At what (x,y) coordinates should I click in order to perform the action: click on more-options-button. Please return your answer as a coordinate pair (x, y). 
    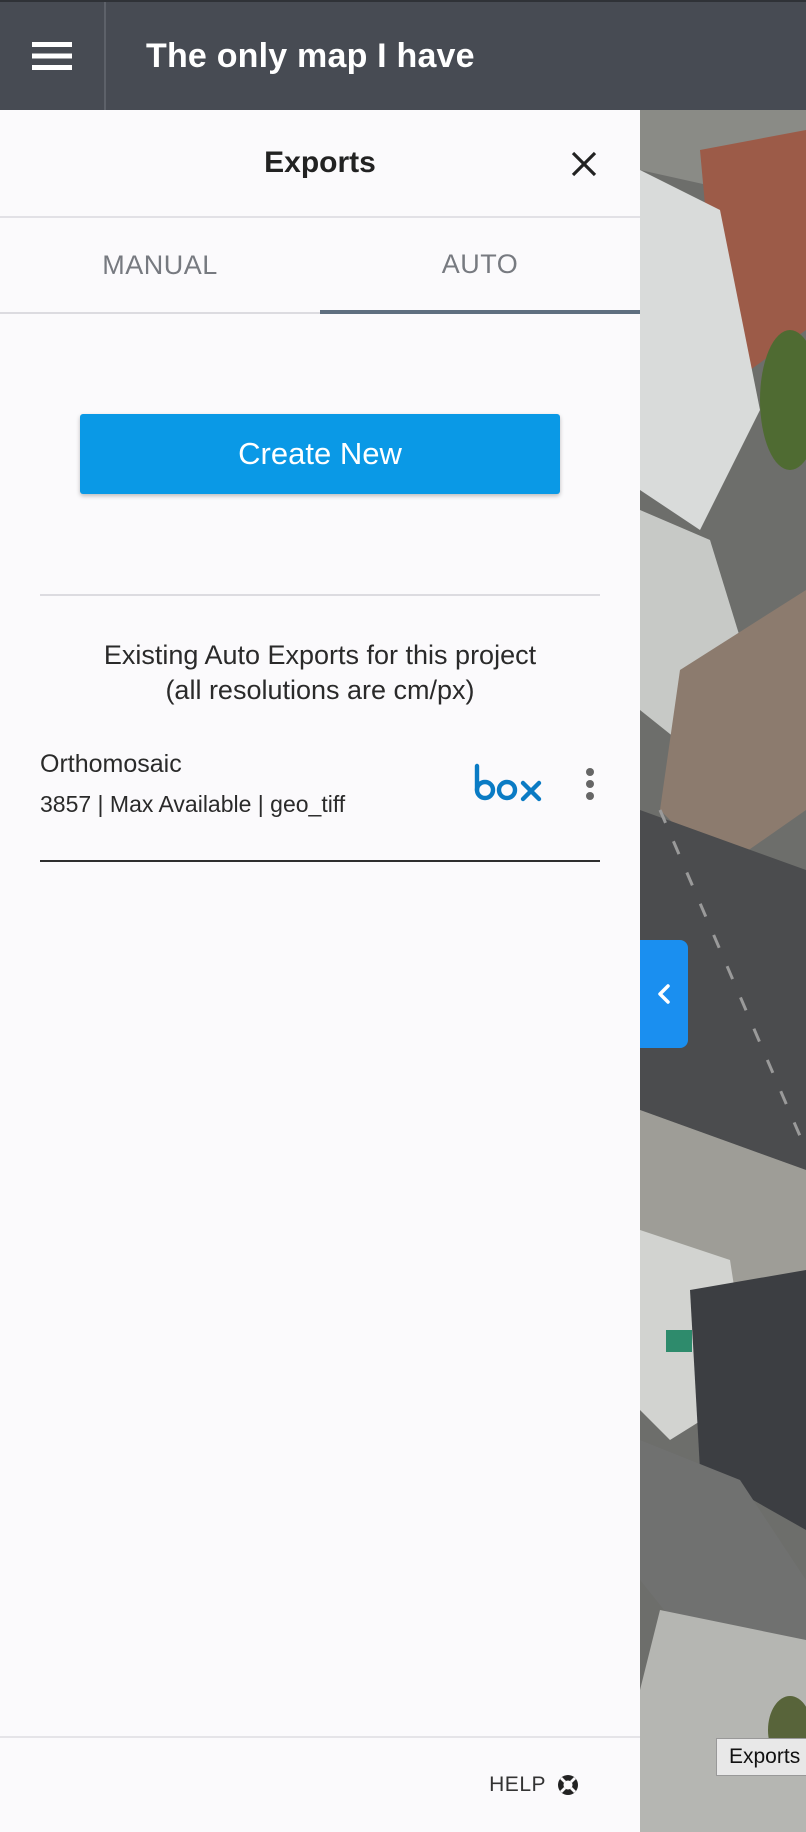
    Looking at the image, I should click on (590, 784).